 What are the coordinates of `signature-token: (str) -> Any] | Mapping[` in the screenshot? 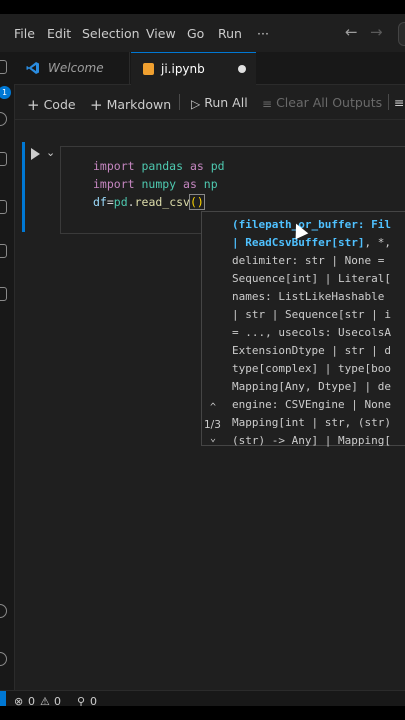 It's located at (311, 440).